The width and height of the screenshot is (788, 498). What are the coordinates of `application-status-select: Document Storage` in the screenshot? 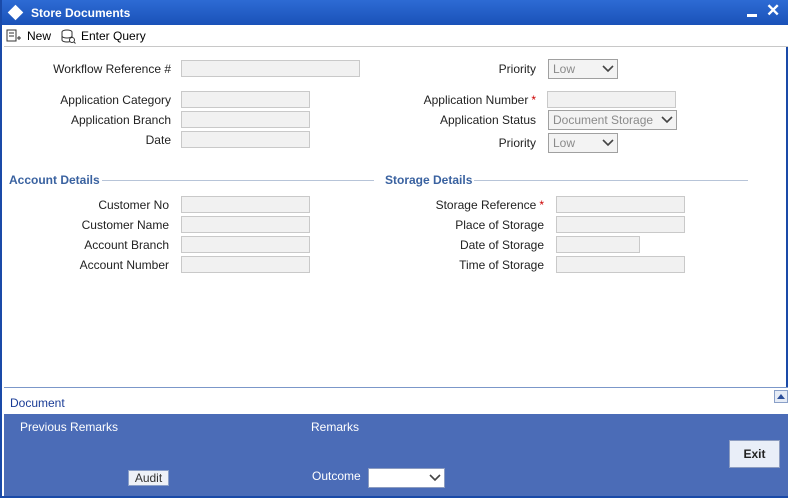 It's located at (612, 120).